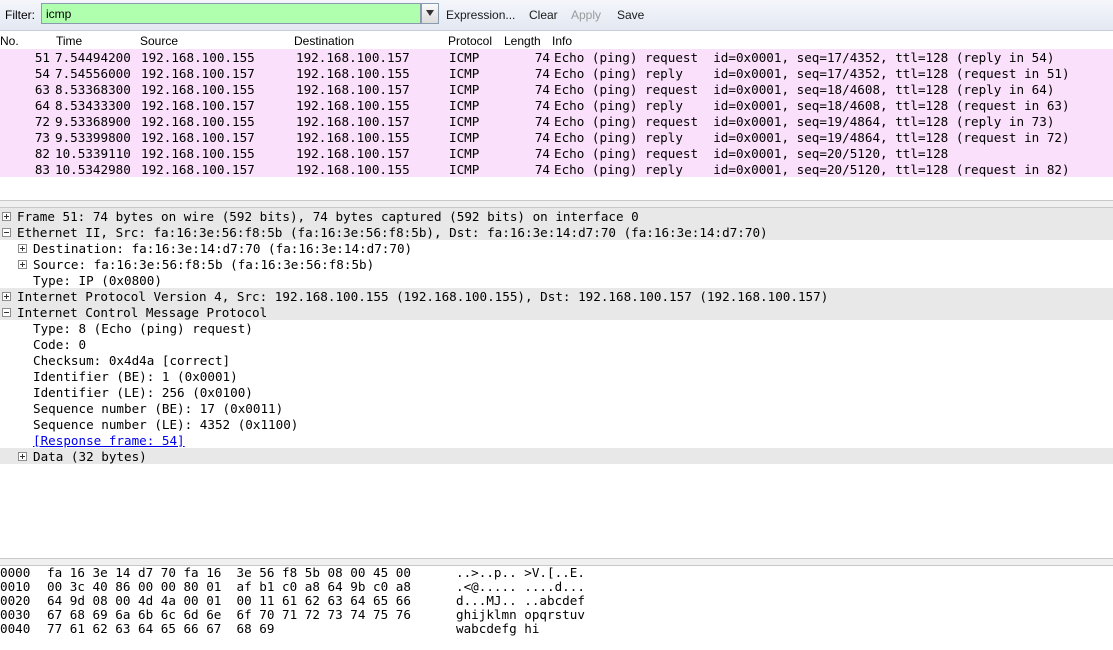 Image resolution: width=1113 pixels, height=650 pixels. What do you see at coordinates (93, 121) in the screenshot?
I see `packet-cell-time: 9.53368900` at bounding box center [93, 121].